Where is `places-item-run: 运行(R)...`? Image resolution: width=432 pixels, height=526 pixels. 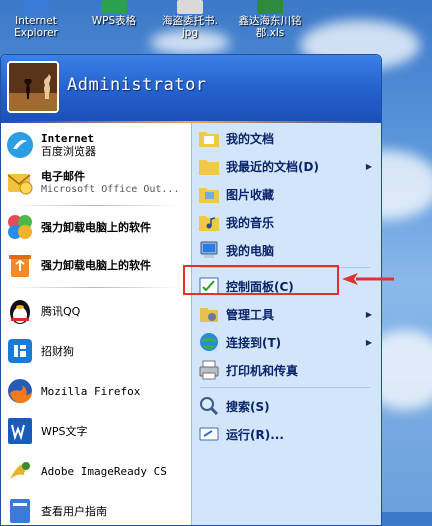 places-item-run: 运行(R)... is located at coordinates (286, 434).